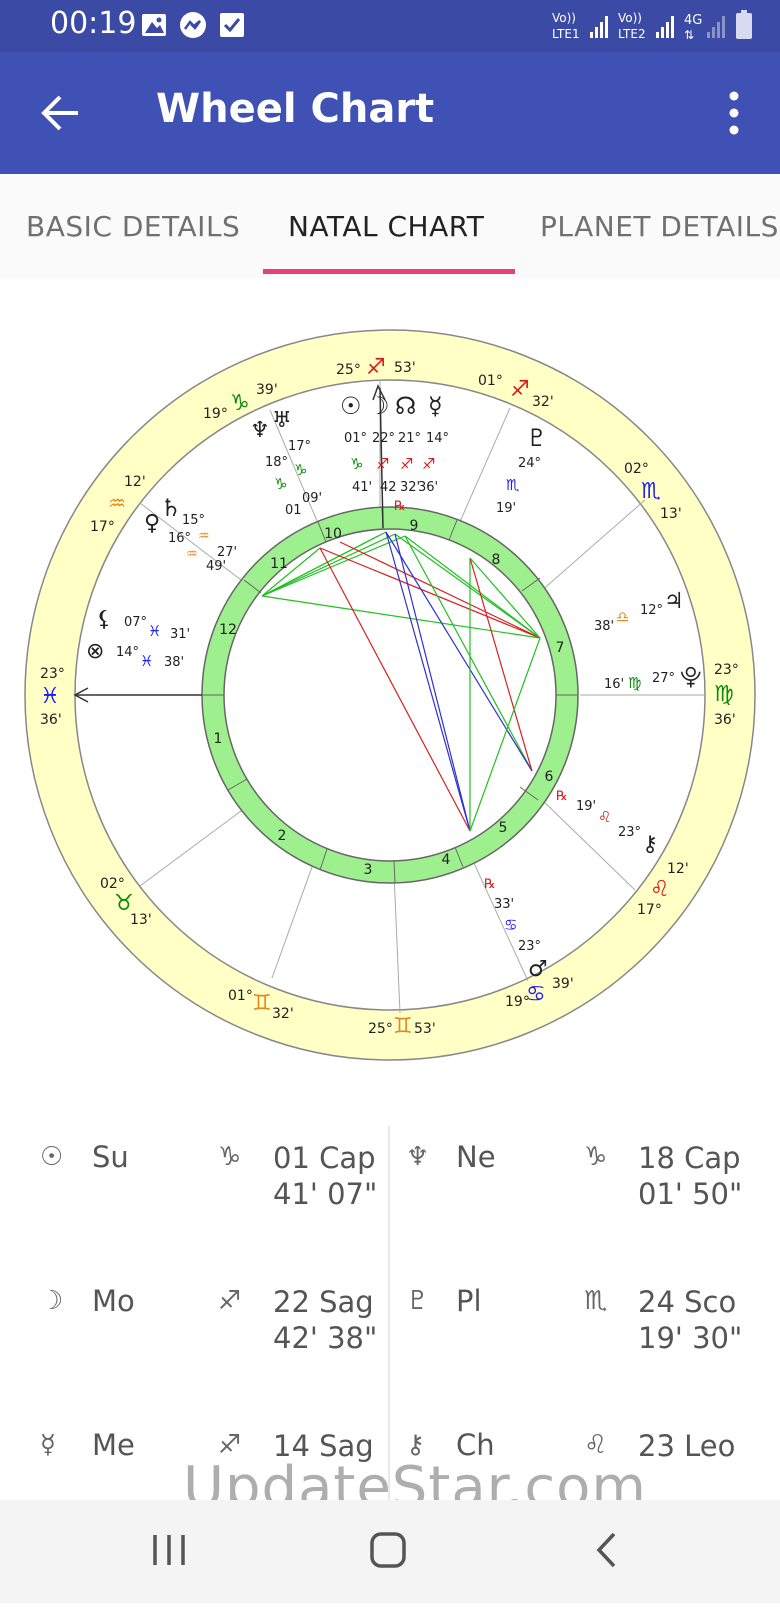 Image resolution: width=780 pixels, height=1607 pixels. Describe the element at coordinates (504, 904) in the screenshot. I see `svg-text: 33'` at that location.